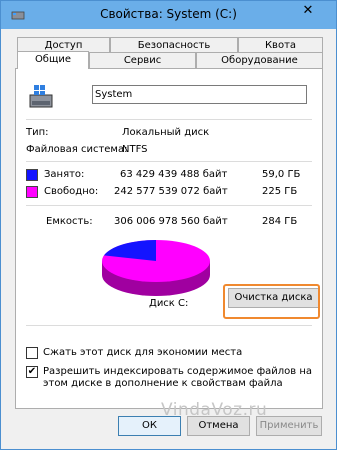  I want to click on ok-button: ОК, so click(149, 426).